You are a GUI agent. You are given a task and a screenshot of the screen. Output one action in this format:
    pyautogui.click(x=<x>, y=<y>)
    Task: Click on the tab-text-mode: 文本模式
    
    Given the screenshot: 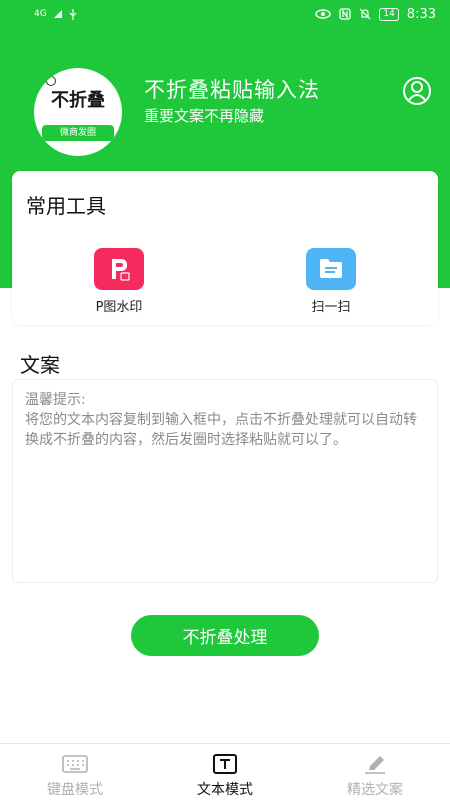 What is the action you would take?
    pyautogui.click(x=225, y=772)
    